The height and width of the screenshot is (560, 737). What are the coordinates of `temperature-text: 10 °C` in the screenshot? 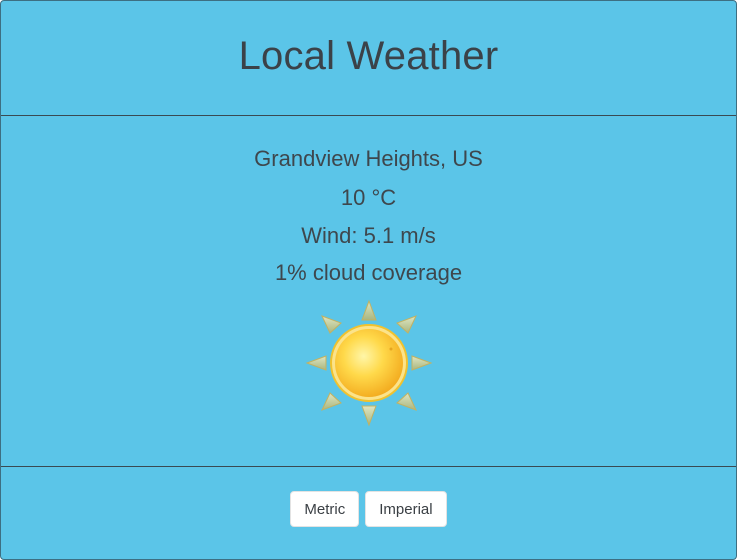 It's located at (368, 197).